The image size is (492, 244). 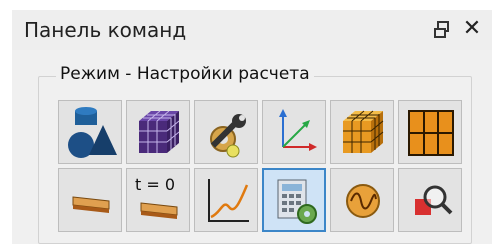 I want to click on zoom-inspect-button, so click(x=430, y=200).